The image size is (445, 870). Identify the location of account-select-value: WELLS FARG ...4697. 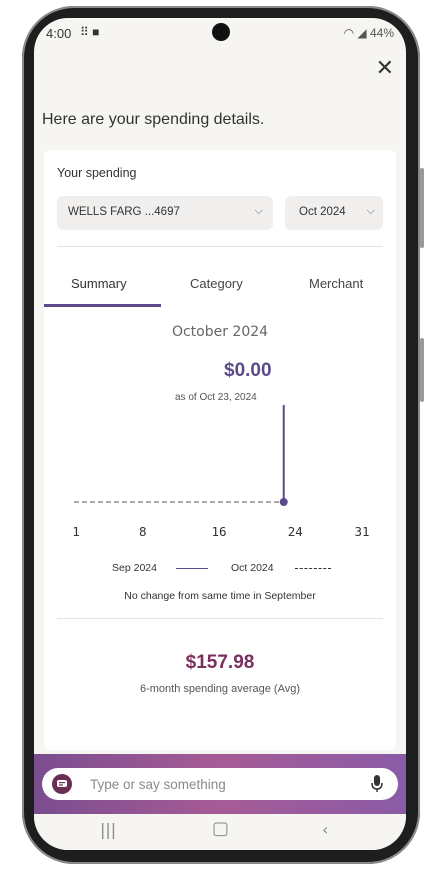
(124, 212).